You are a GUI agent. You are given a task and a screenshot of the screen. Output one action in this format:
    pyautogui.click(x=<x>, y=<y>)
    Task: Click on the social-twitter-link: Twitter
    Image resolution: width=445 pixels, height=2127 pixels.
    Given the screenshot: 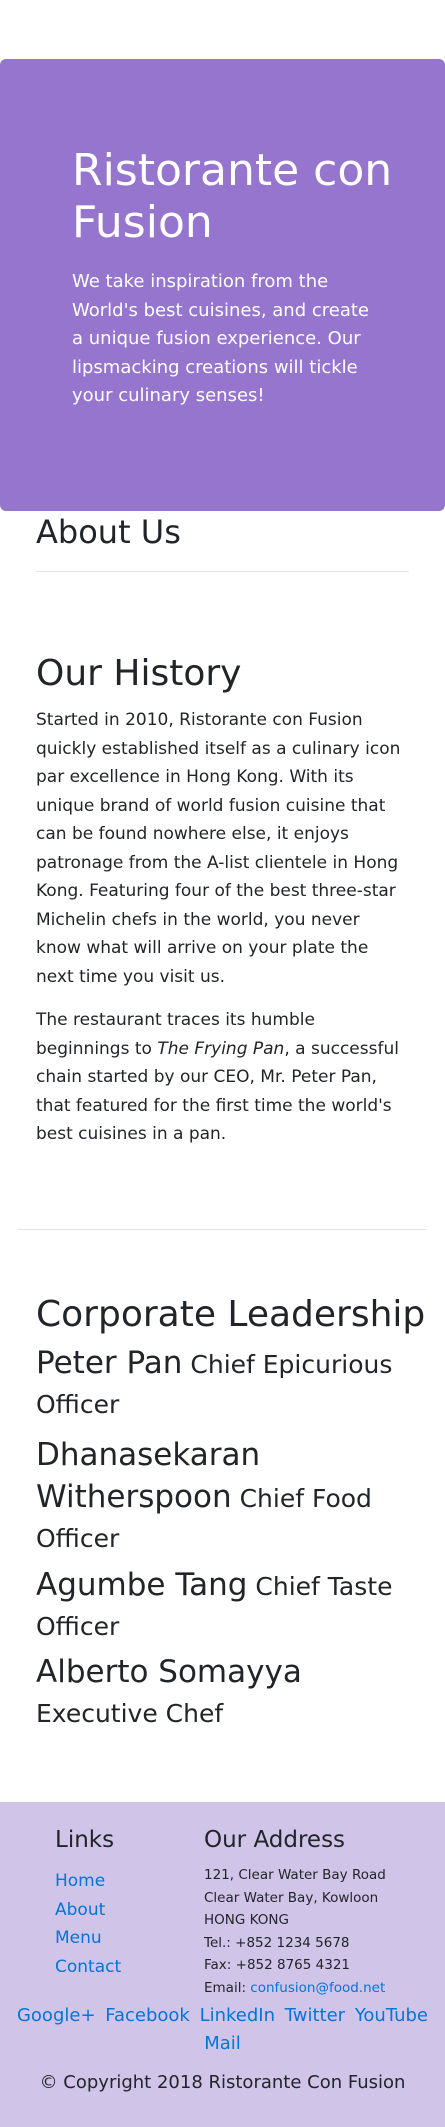 What is the action you would take?
    pyautogui.click(x=315, y=2015)
    